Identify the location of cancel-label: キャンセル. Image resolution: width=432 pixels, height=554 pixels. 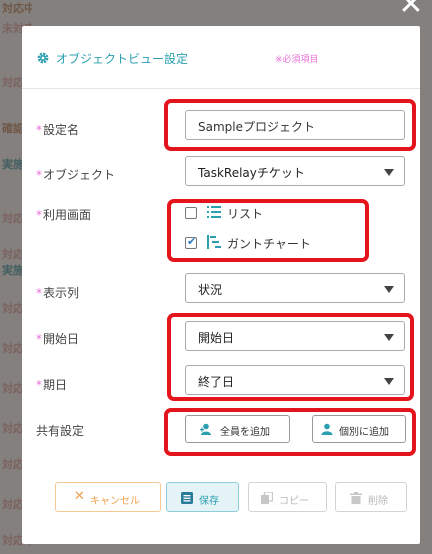
(115, 501).